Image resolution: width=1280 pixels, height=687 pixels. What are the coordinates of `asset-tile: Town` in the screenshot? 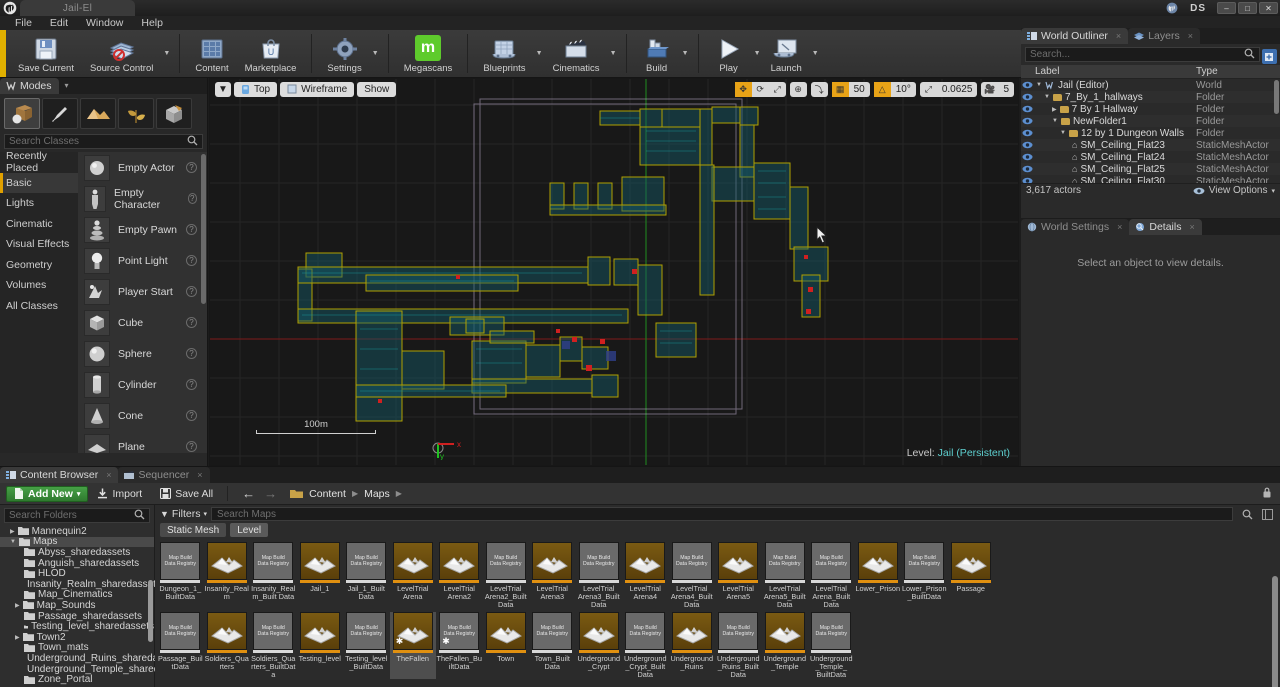 It's located at (506, 645).